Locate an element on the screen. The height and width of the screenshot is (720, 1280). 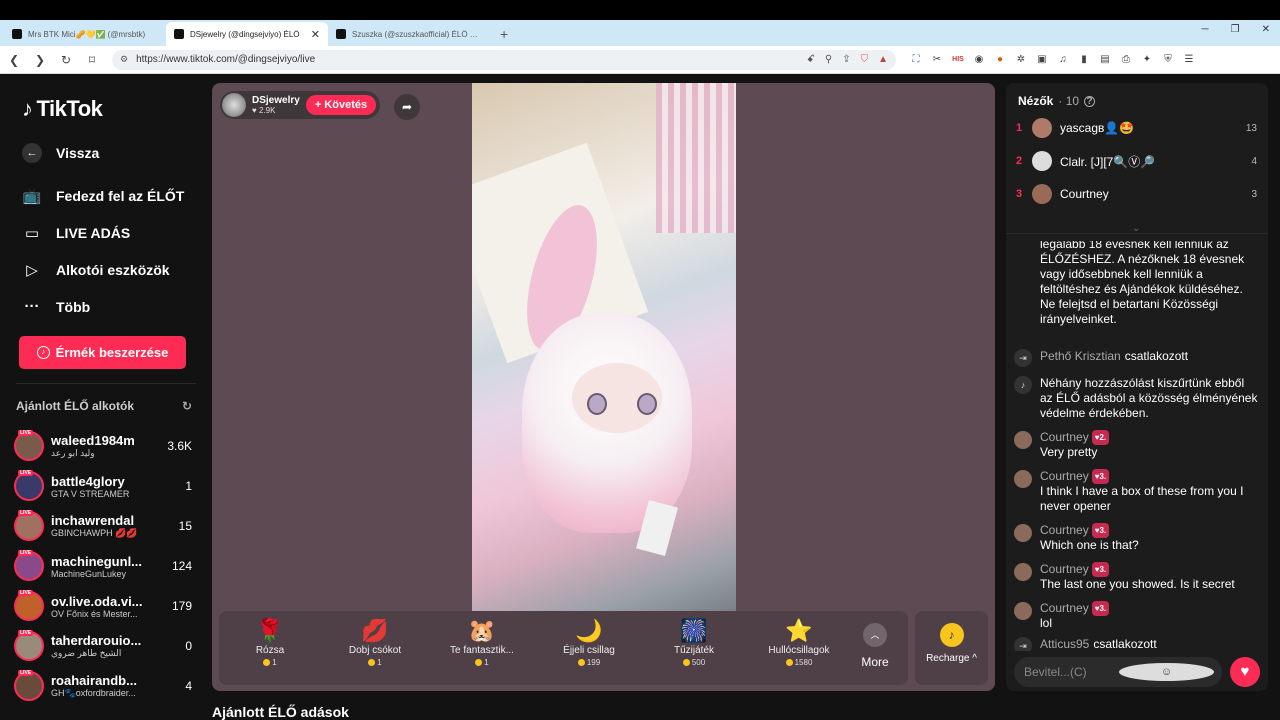
chevron-up-icon: ︿ is located at coordinates (875, 635).